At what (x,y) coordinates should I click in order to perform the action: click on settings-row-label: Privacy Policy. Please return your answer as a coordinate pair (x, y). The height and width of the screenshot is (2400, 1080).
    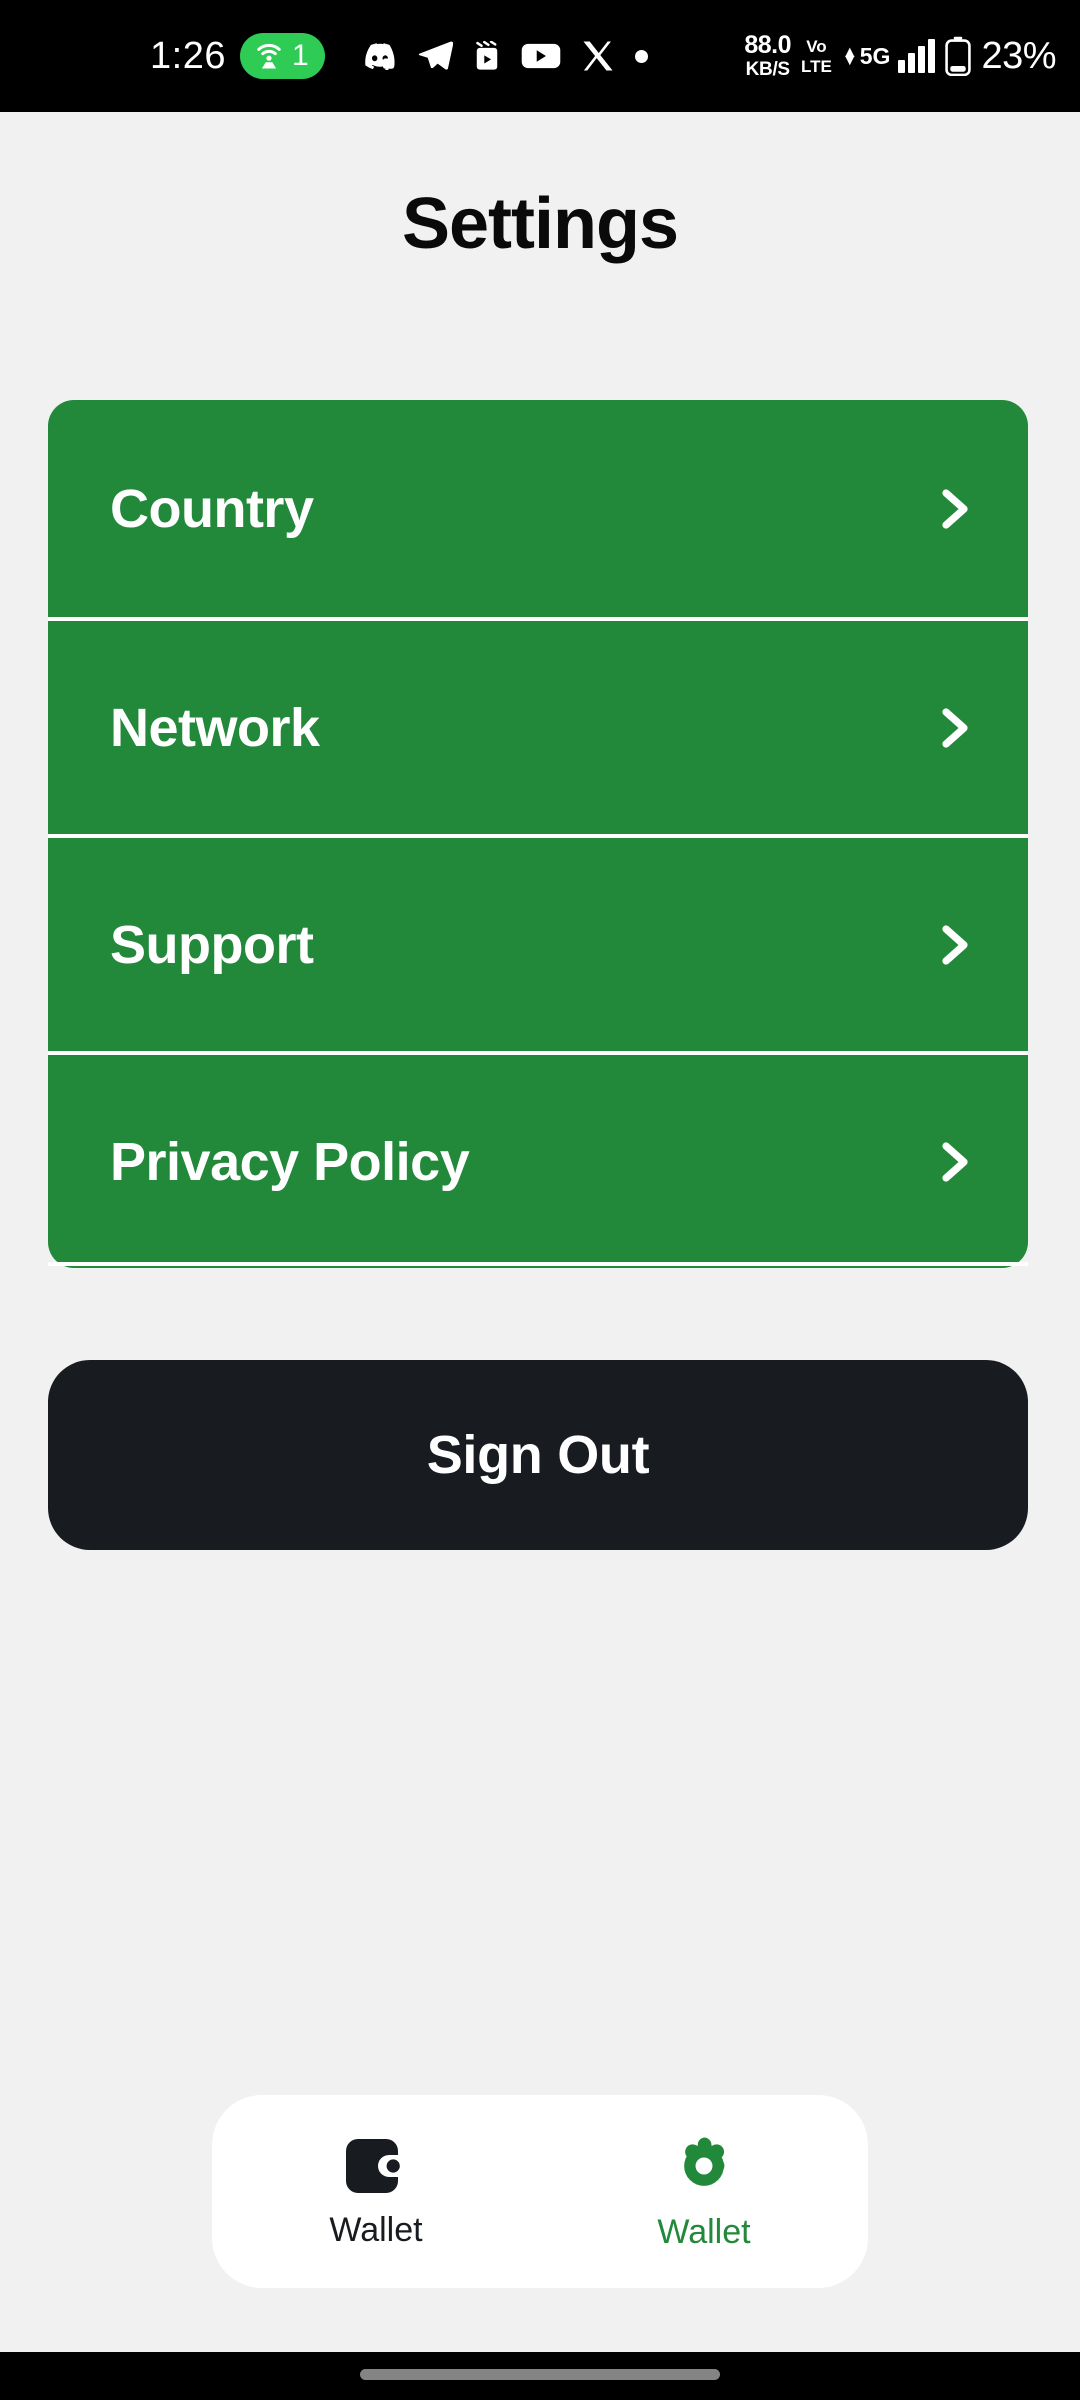
    Looking at the image, I should click on (290, 1161).